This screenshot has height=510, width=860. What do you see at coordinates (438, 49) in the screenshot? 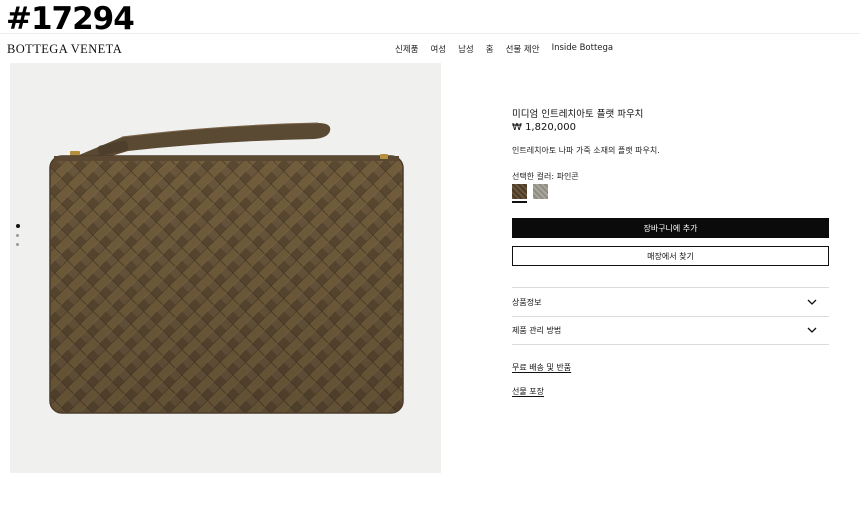
I see `nav-item-women: 여성` at bounding box center [438, 49].